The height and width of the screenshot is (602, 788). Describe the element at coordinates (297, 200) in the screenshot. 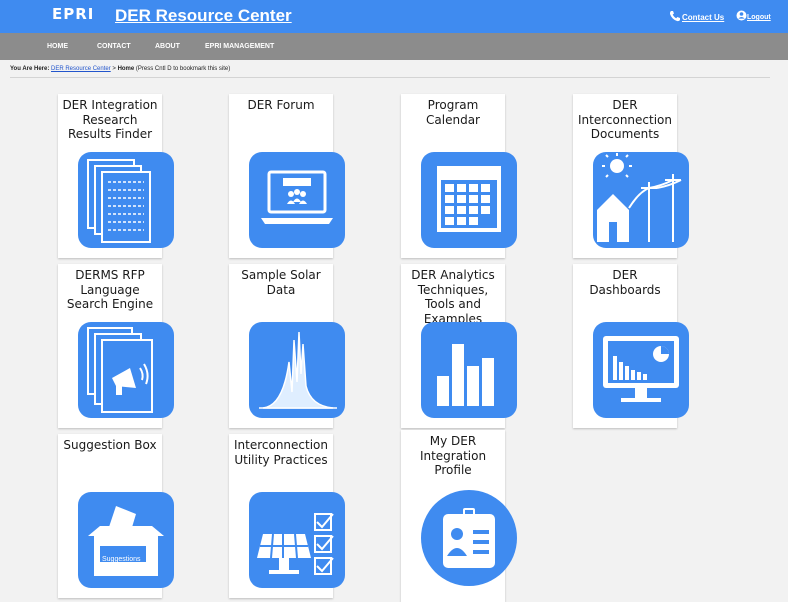

I see `laptop-meeting-icon` at that location.